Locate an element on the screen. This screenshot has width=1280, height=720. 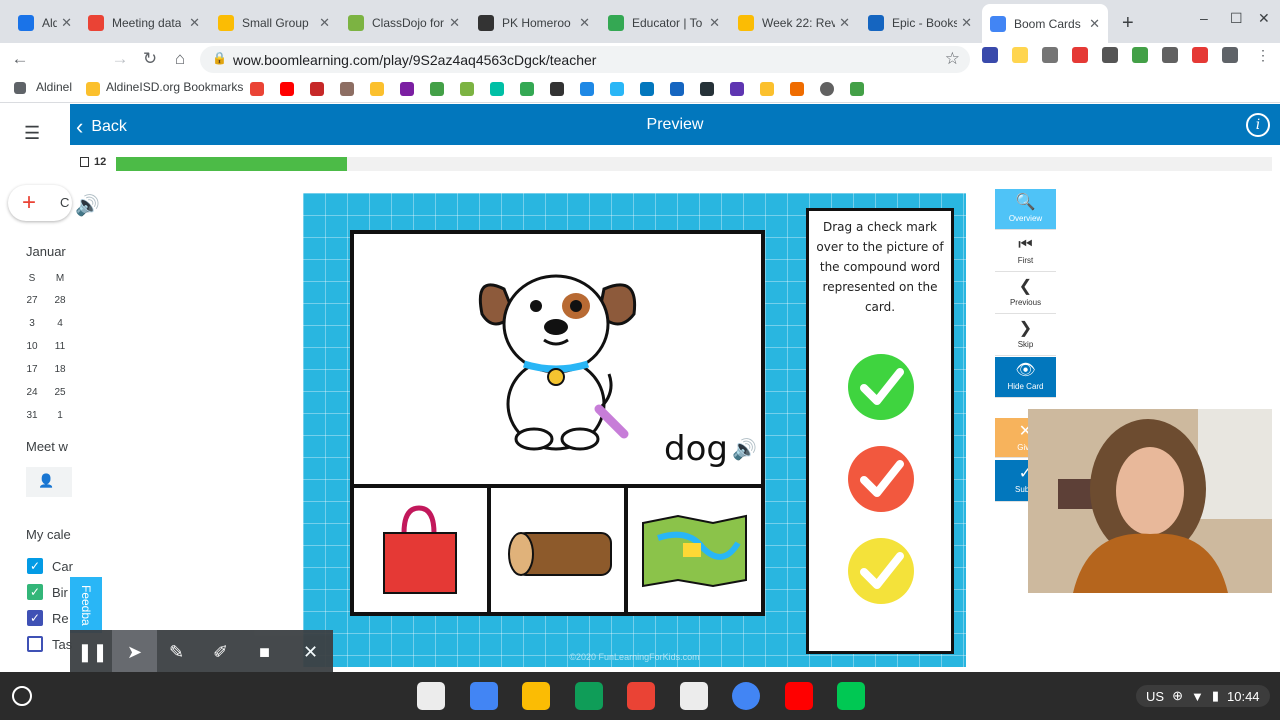
play-store-icon is located at coordinates (851, 696).